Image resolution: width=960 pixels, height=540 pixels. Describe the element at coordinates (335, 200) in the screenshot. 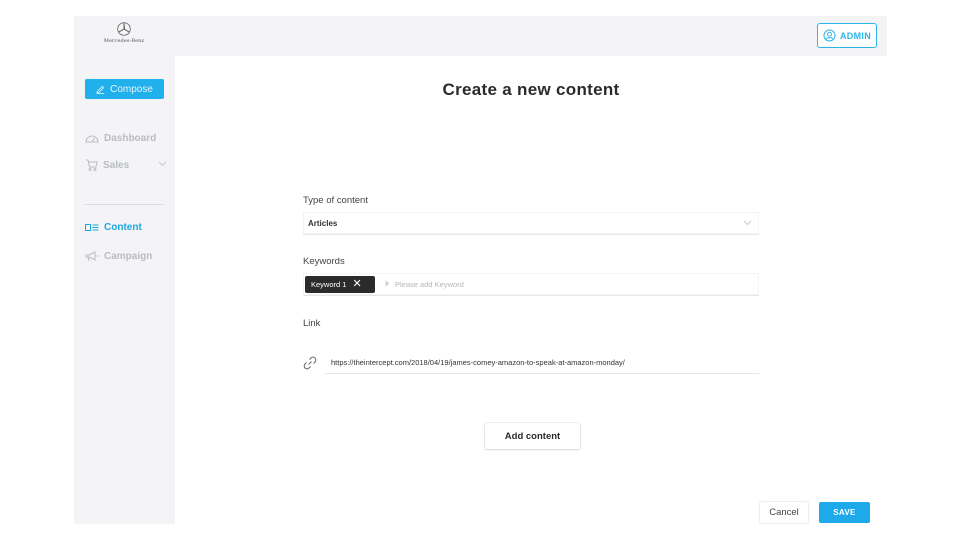

I see `type-of-content-label: Type of content` at that location.